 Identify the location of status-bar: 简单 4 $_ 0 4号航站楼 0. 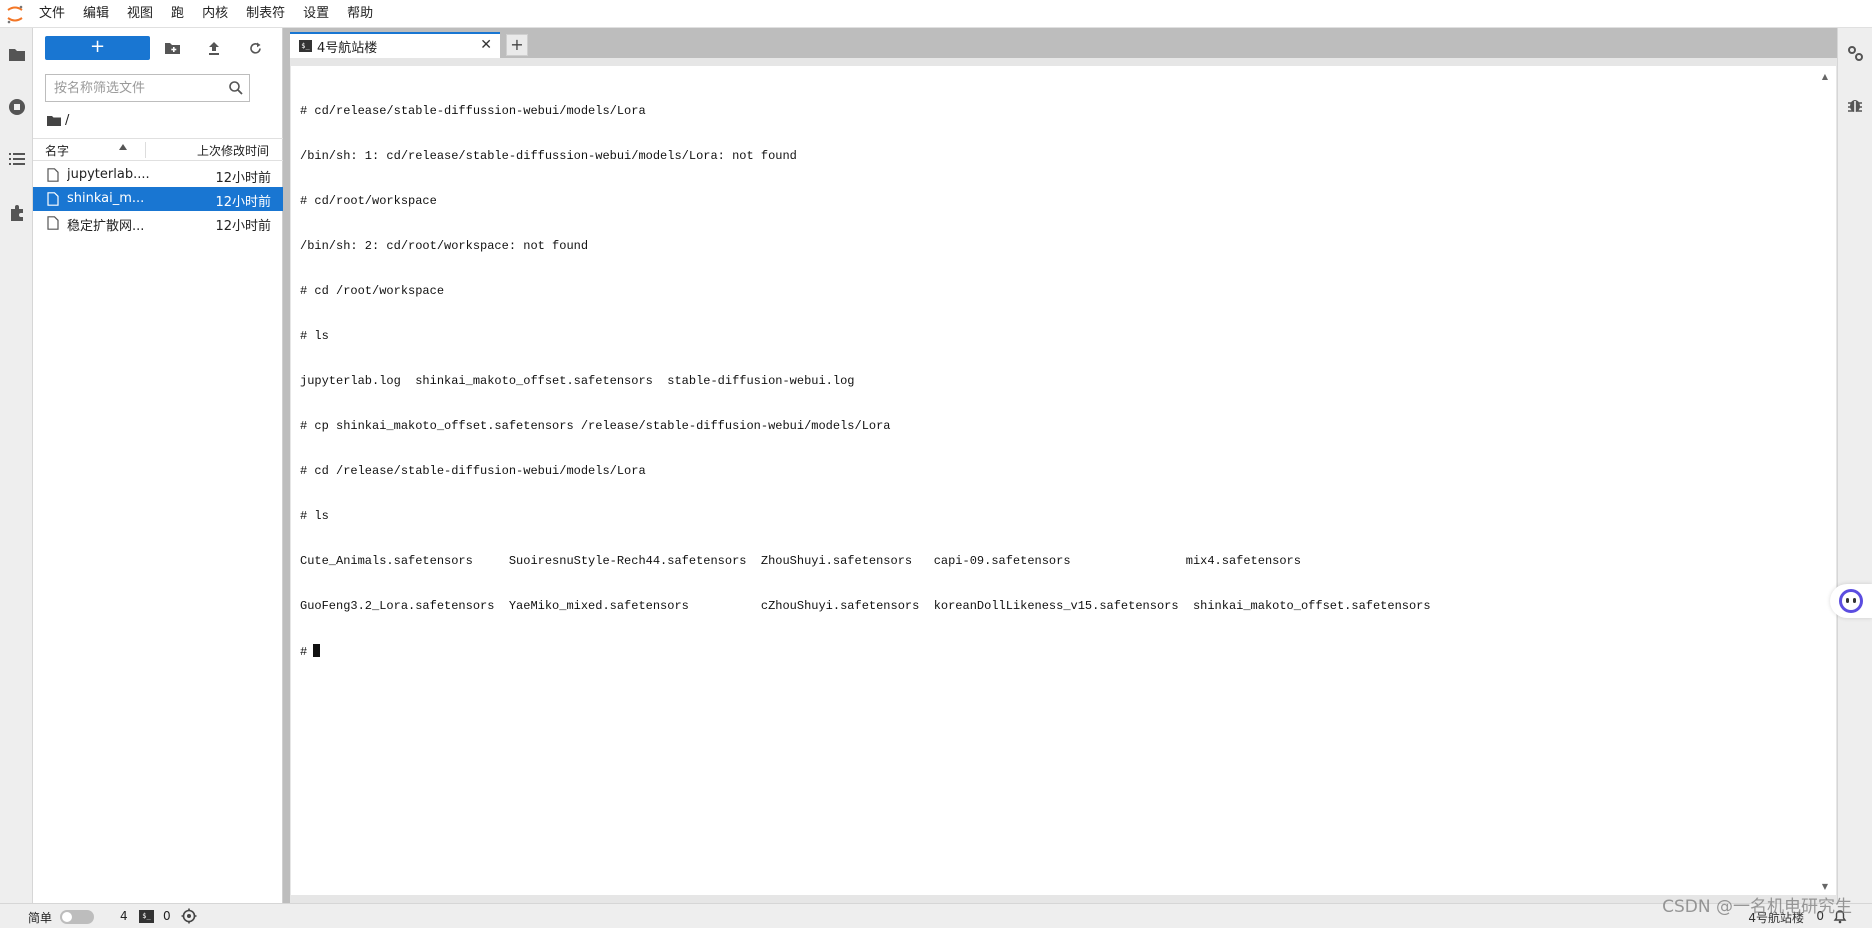
(936, 915).